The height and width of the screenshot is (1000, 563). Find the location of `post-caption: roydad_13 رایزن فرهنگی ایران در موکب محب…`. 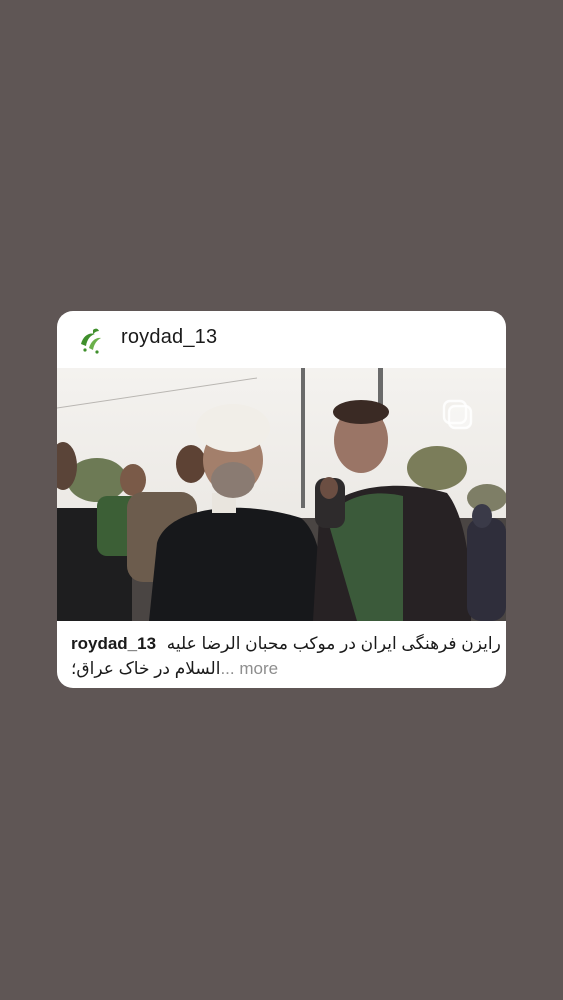

post-caption: roydad_13 رایزن فرهنگی ایران در موکب محب… is located at coordinates (286, 656).